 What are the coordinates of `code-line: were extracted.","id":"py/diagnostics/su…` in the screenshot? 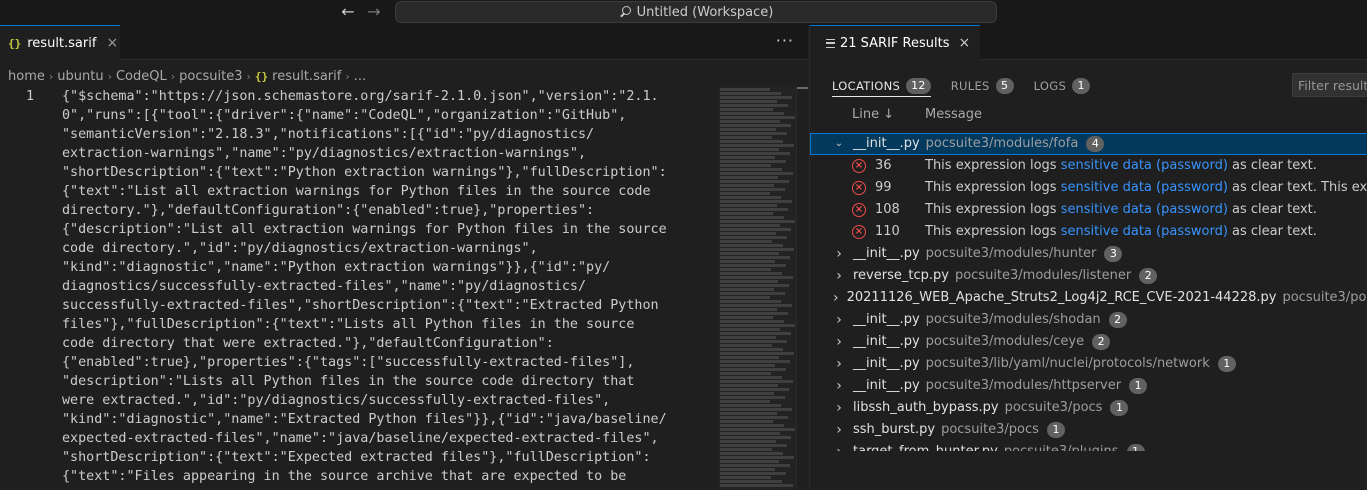 It's located at (387, 400).